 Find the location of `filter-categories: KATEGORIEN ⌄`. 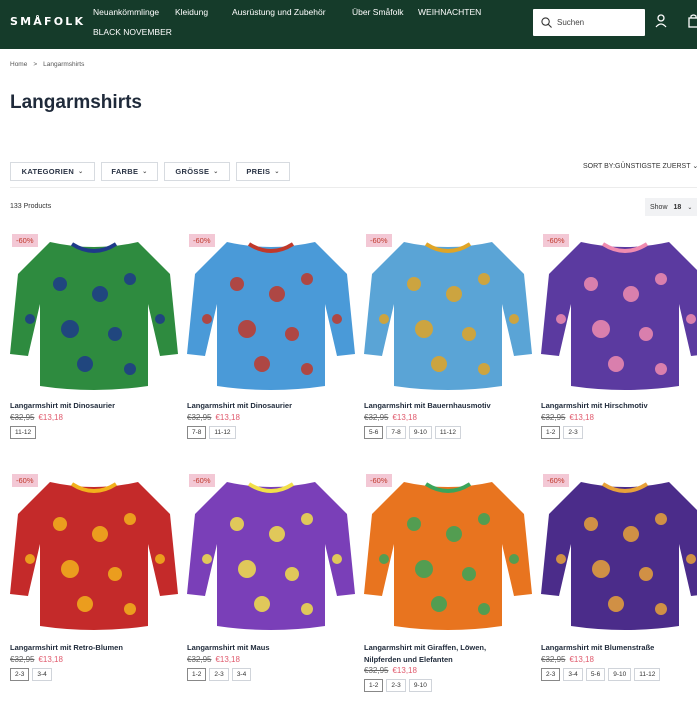

filter-categories: KATEGORIEN ⌄ is located at coordinates (52, 171).